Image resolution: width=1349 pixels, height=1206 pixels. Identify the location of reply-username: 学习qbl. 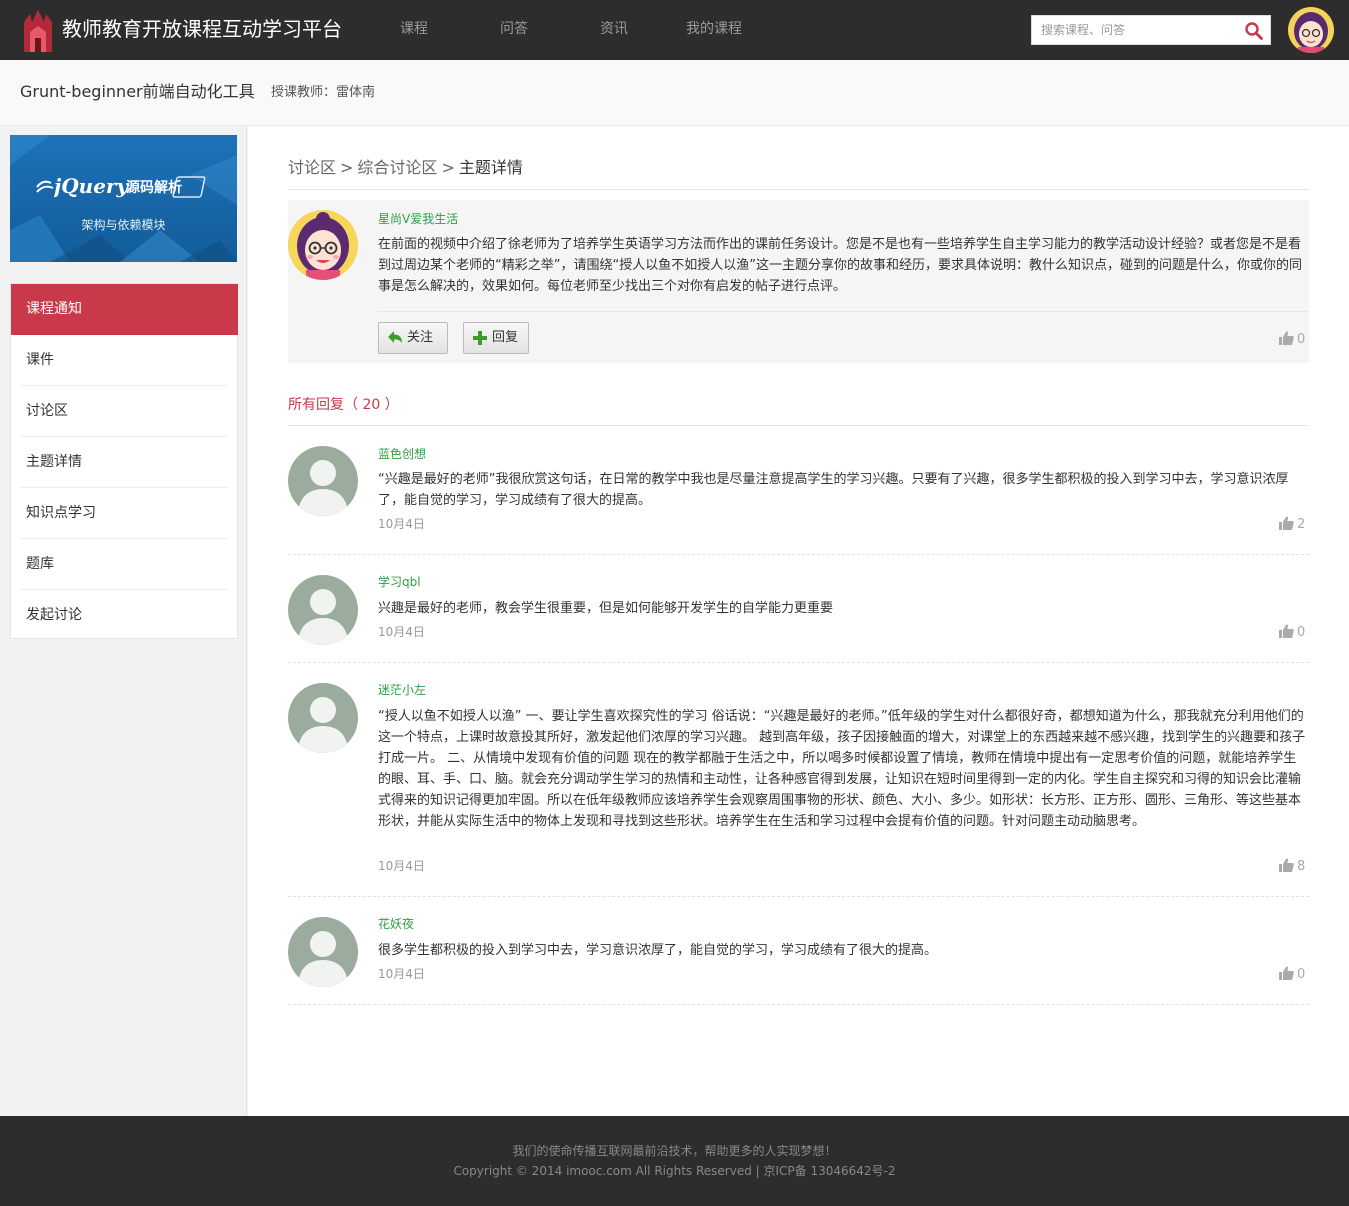
(399, 582).